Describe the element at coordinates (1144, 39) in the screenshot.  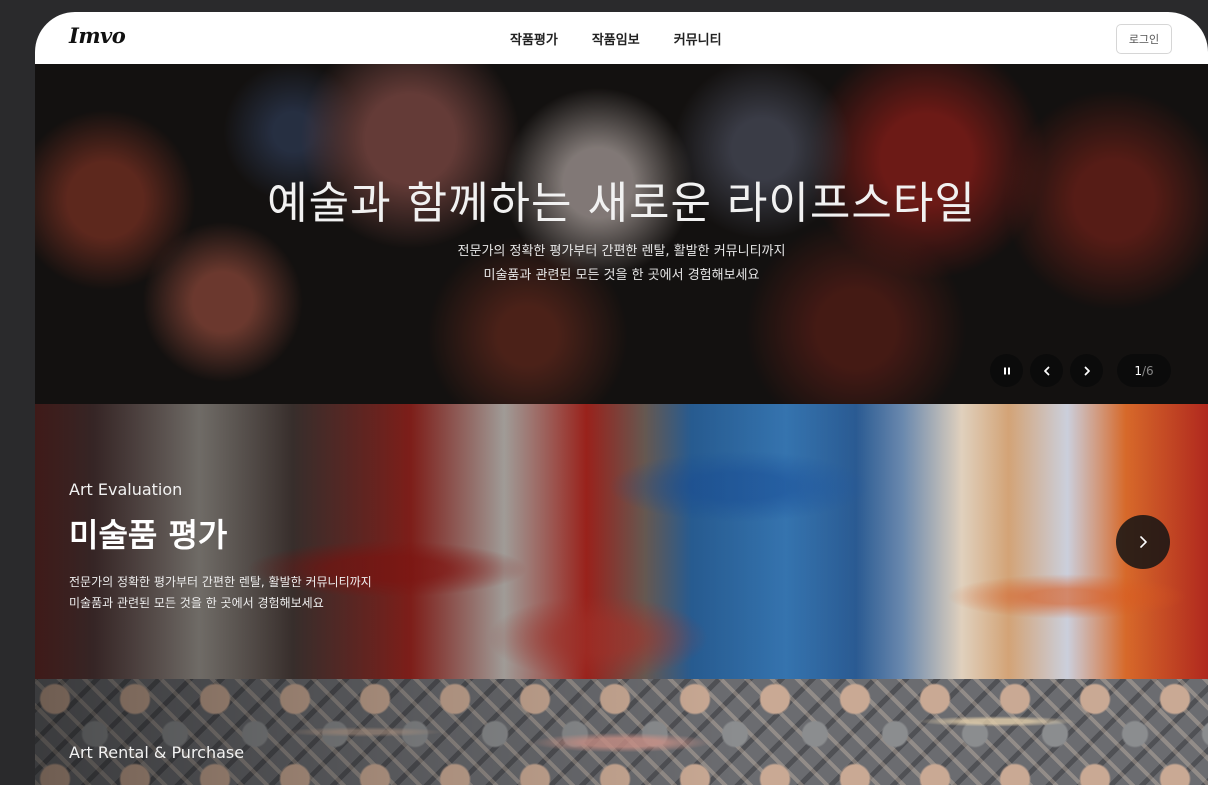
I see `login-button: 로그인` at that location.